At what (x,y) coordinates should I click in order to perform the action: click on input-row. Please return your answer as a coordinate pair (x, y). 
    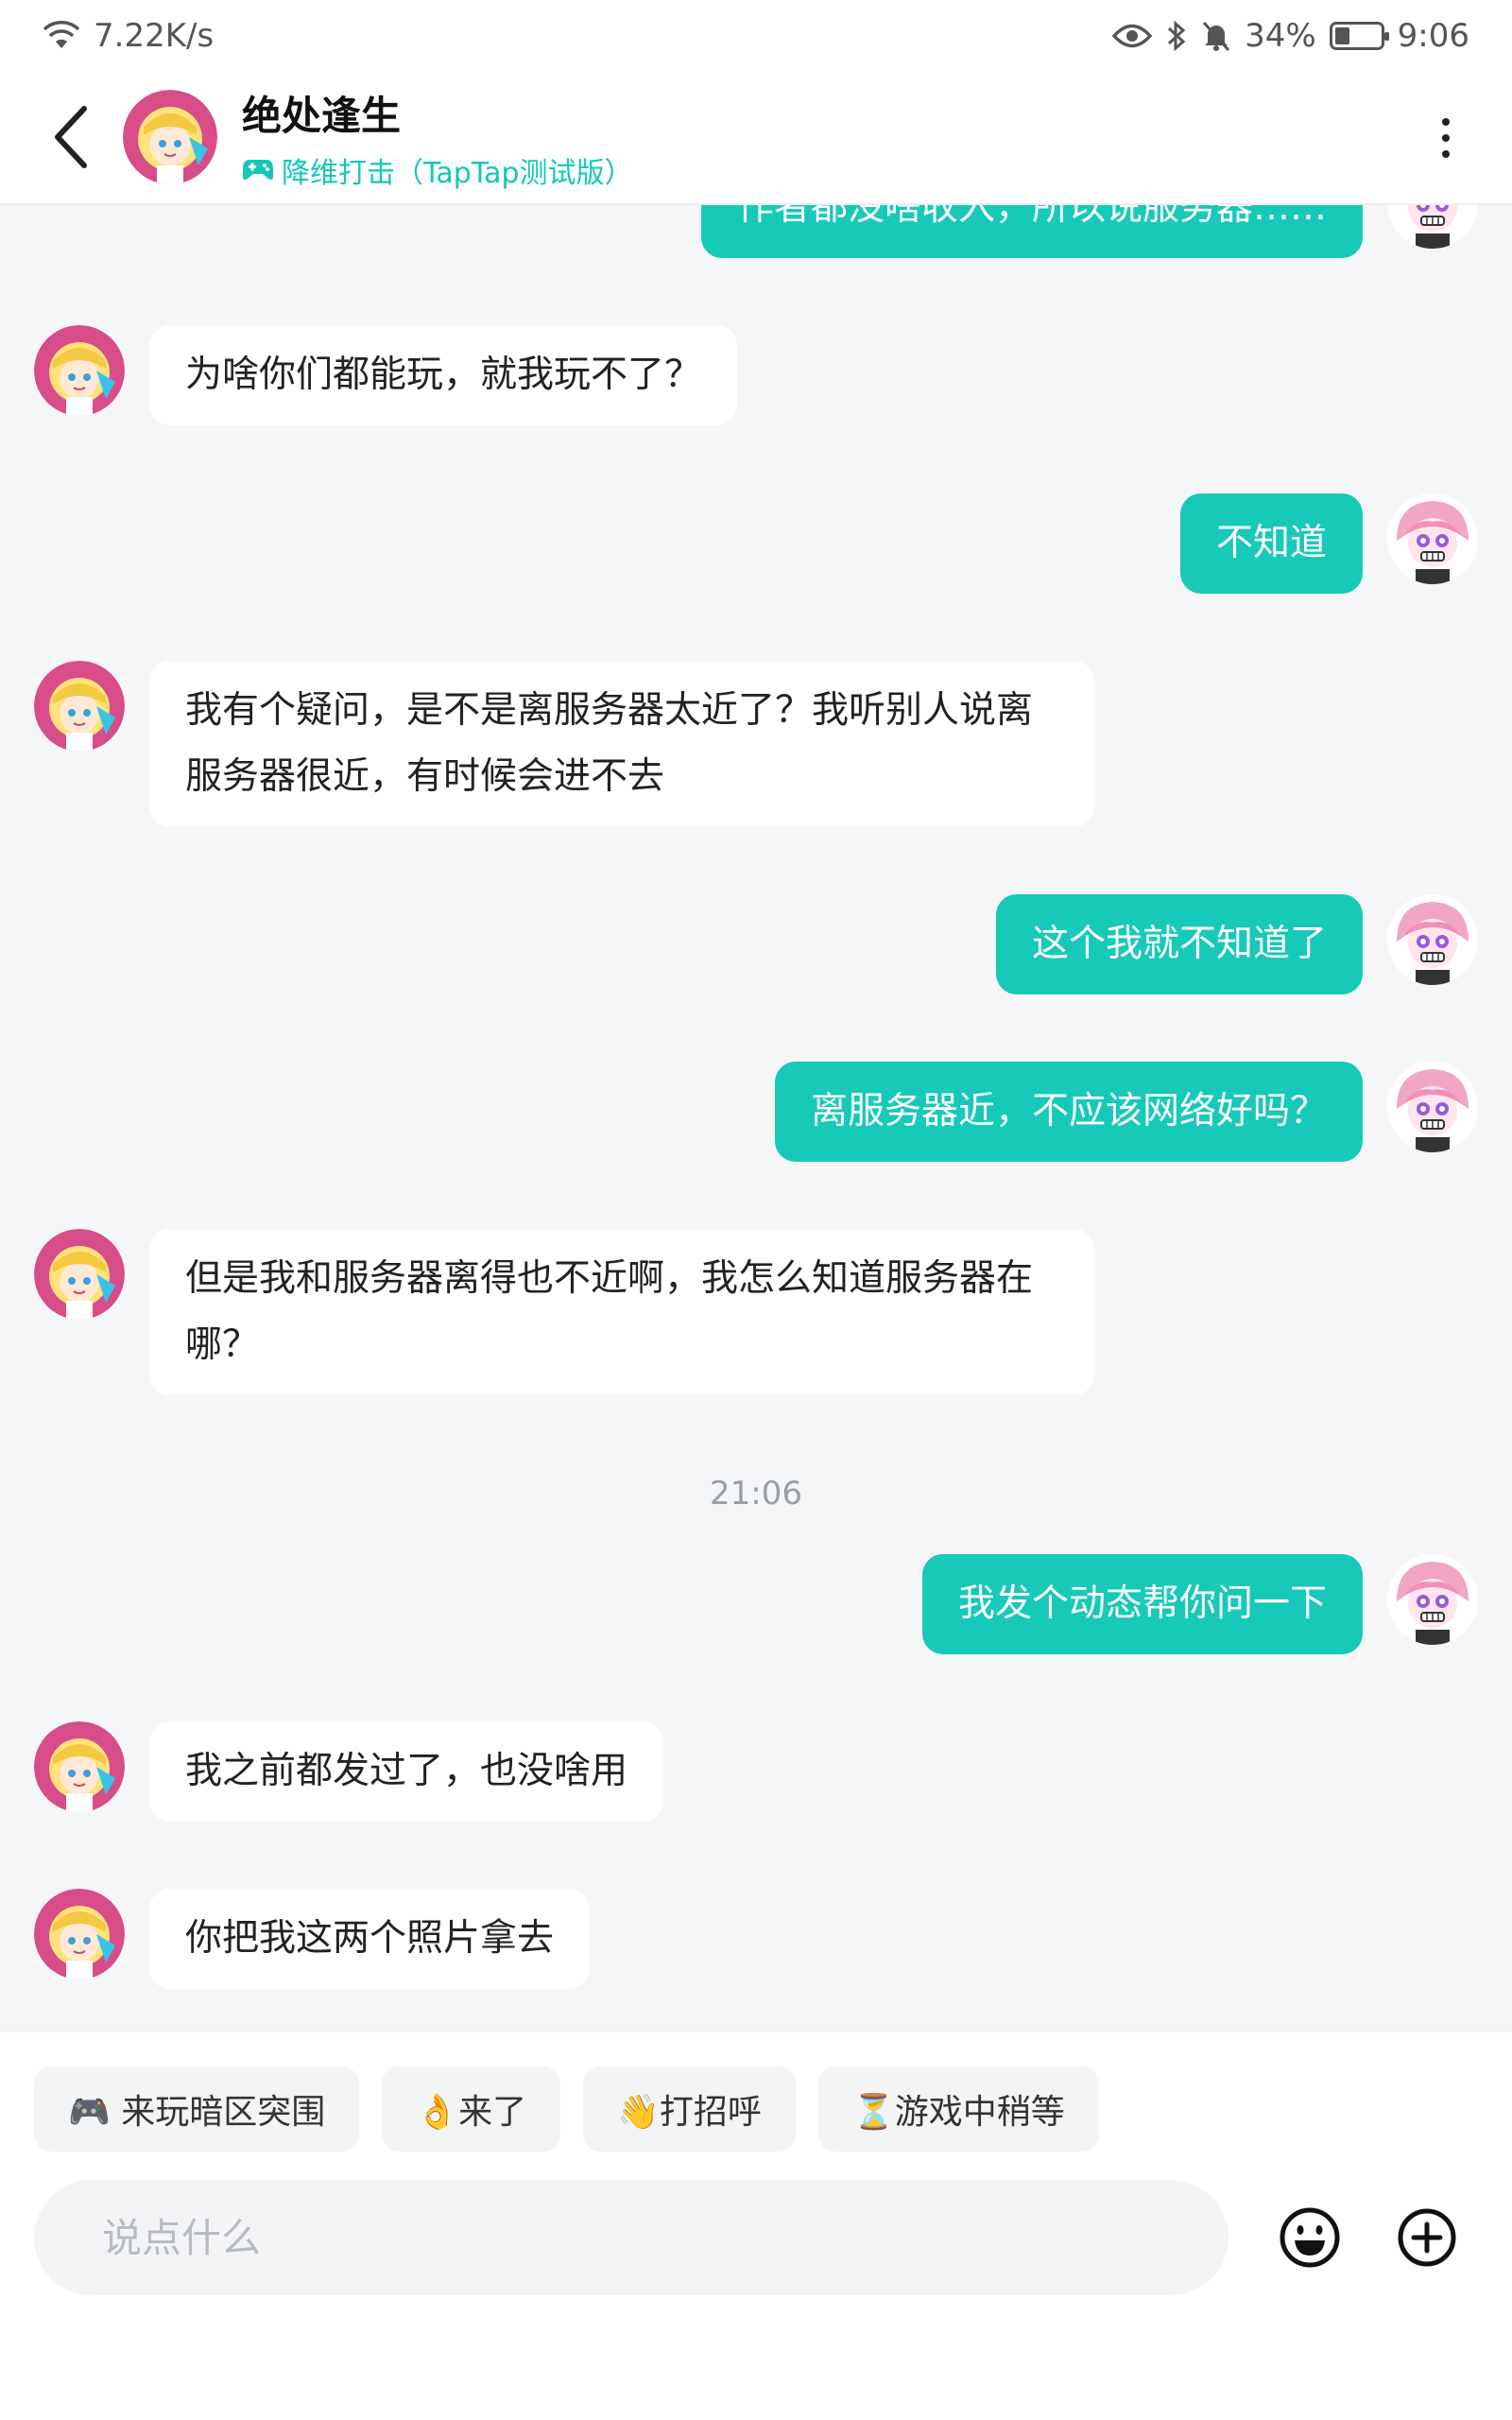
    Looking at the image, I should click on (756, 2238).